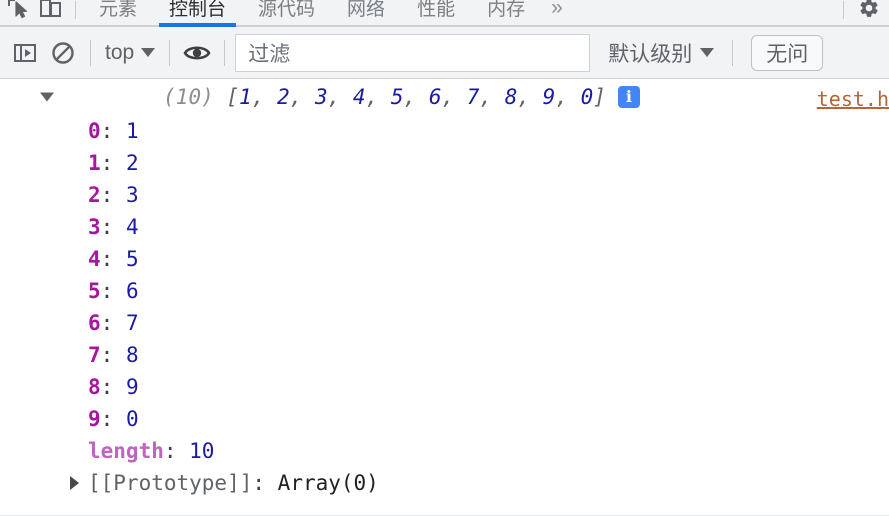 The height and width of the screenshot is (516, 889). Describe the element at coordinates (120, 52) in the screenshot. I see `execution-context-label: top` at that location.